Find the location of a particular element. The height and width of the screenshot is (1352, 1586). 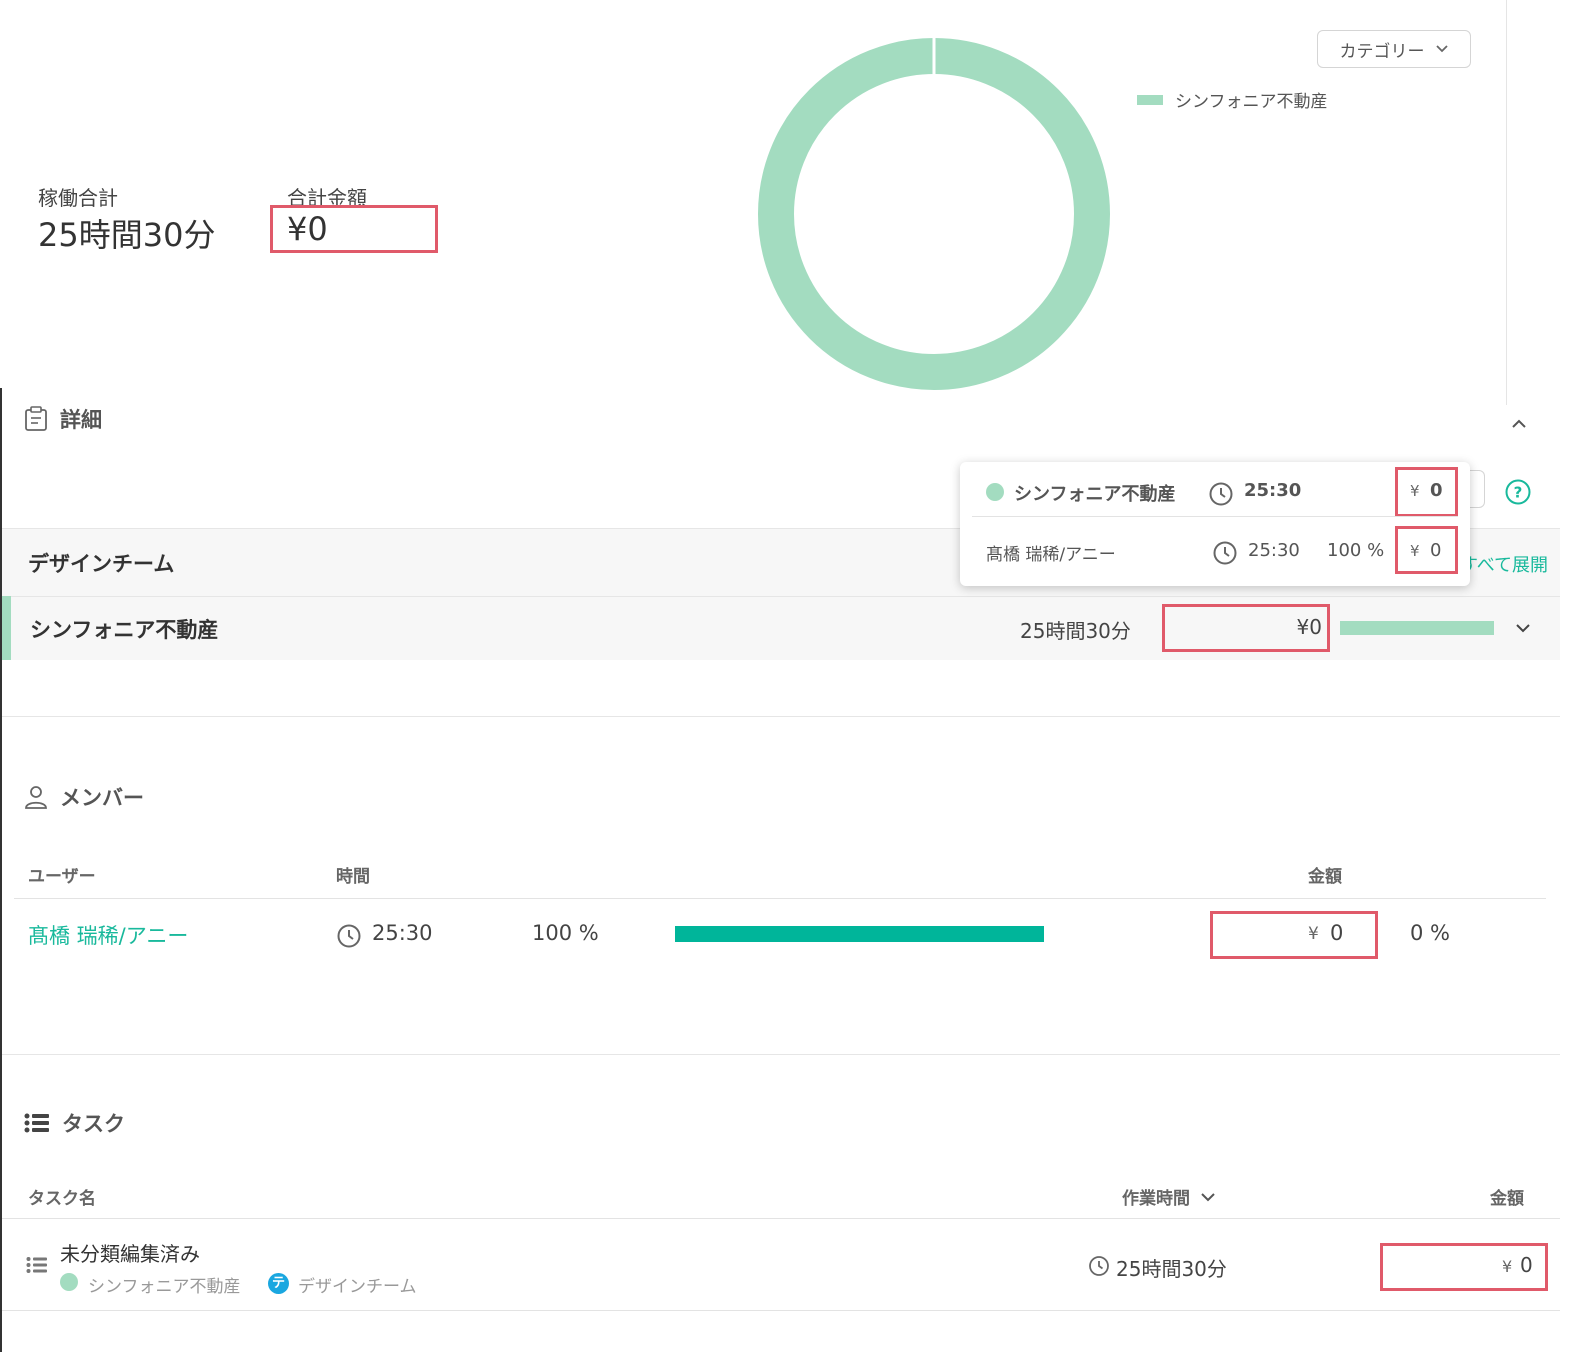

tasks-header: タスク is located at coordinates (74, 1123).